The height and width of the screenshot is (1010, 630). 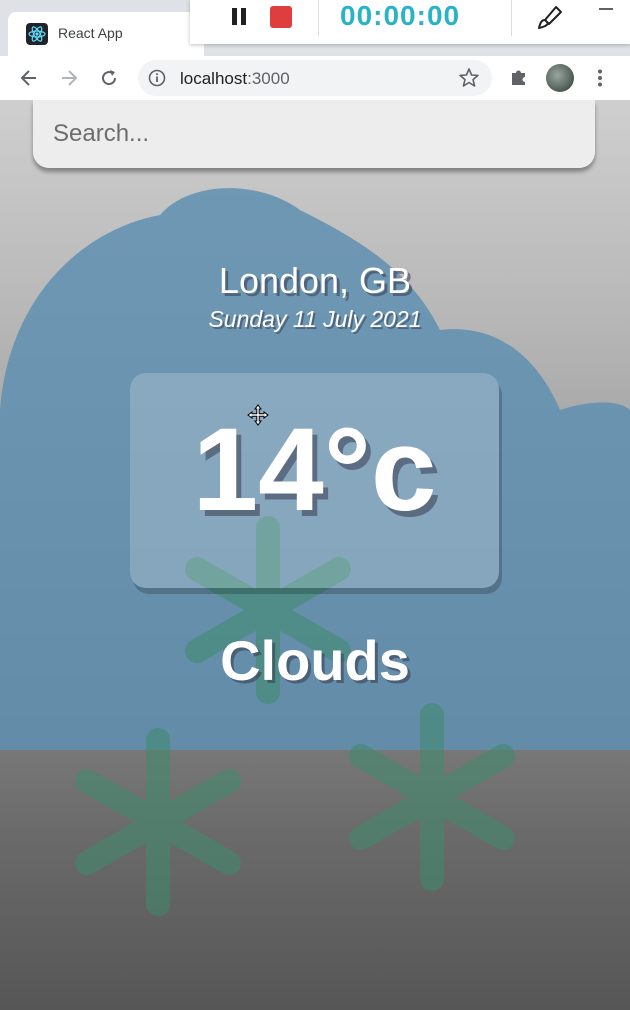 I want to click on extensions-icon, so click(x=519, y=77).